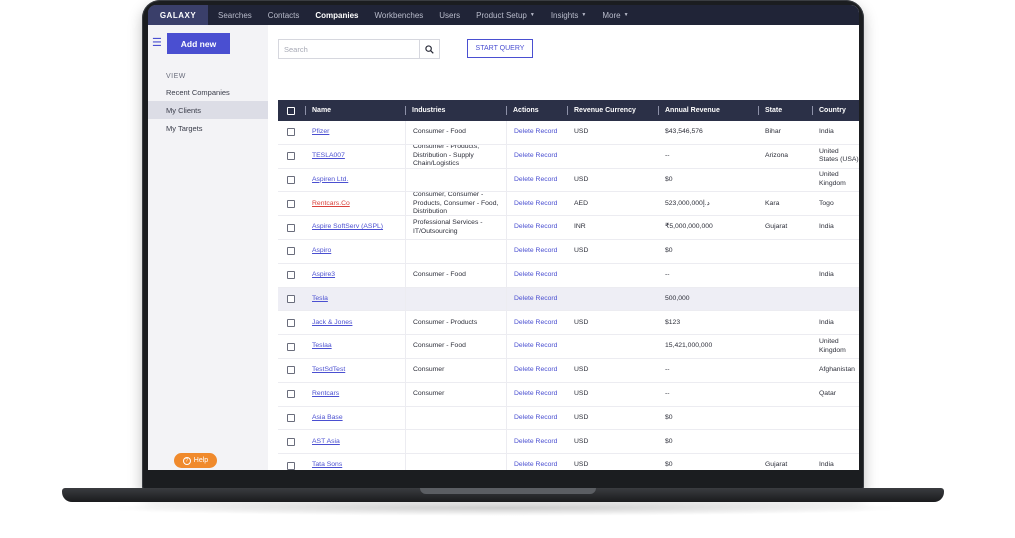 Image resolution: width=1015 pixels, height=538 pixels. What do you see at coordinates (689, 227) in the screenshot?
I see `annual-revenue-cell: ₹5,000,000,000` at bounding box center [689, 227].